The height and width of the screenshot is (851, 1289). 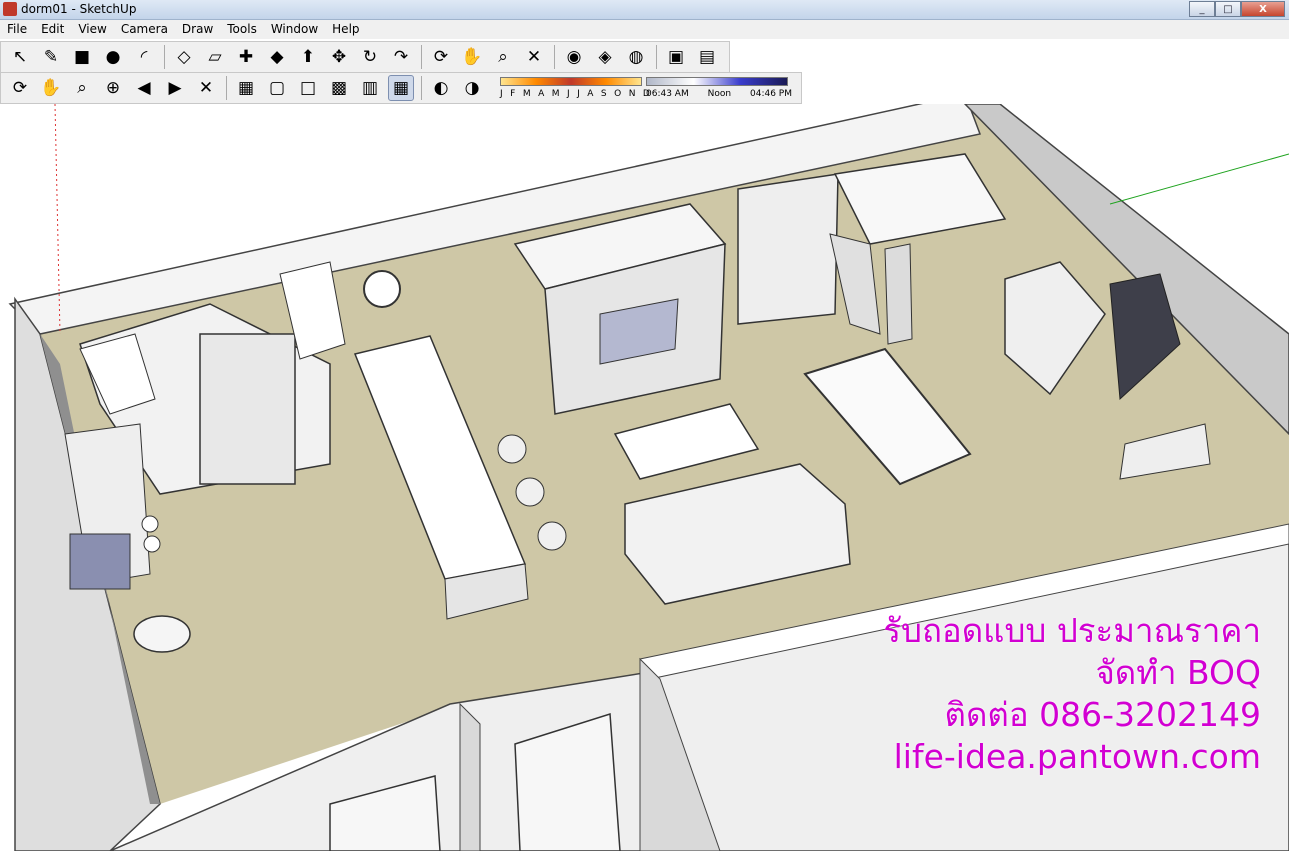 I want to click on range-hood, so click(x=100, y=561).